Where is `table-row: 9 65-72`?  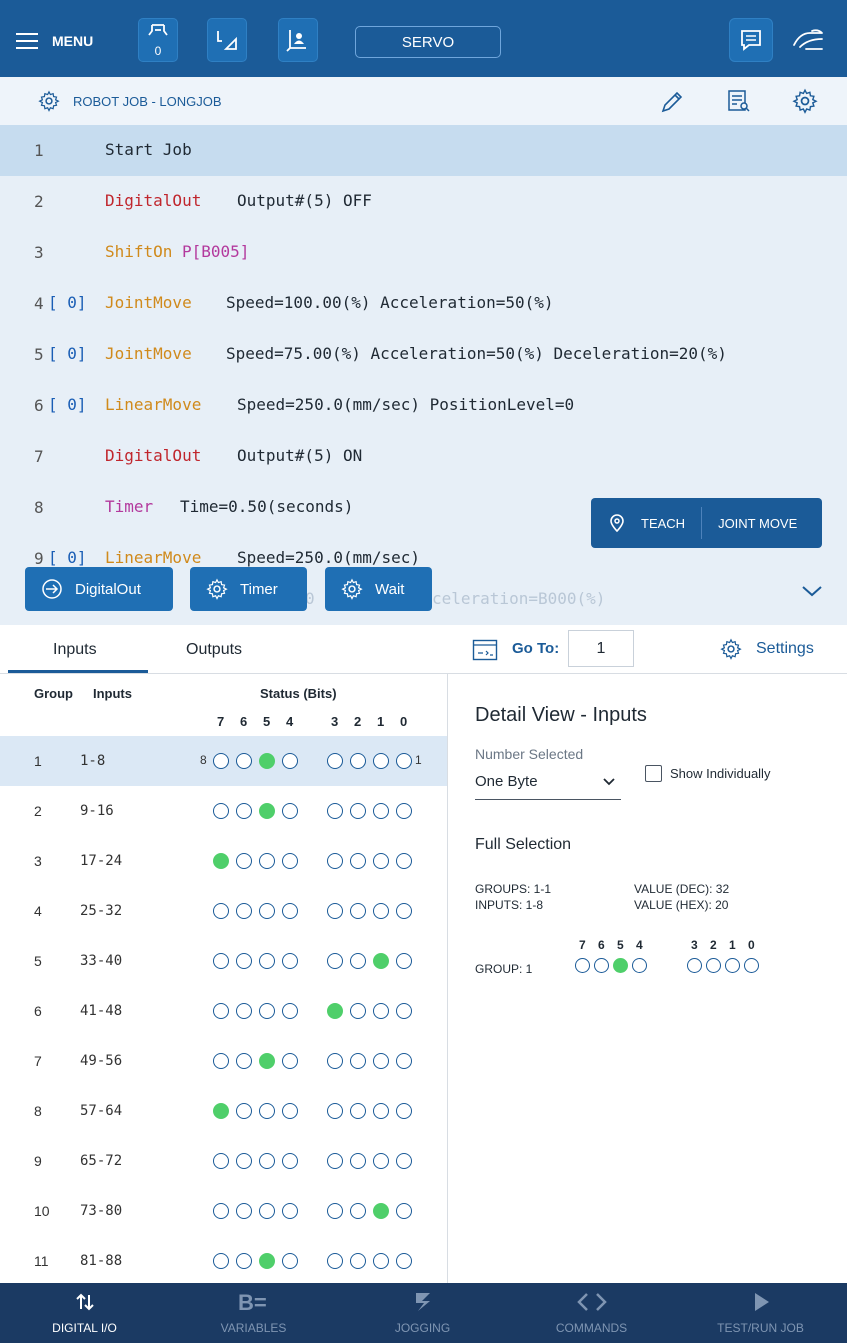
table-row: 9 65-72 is located at coordinates (223, 1161).